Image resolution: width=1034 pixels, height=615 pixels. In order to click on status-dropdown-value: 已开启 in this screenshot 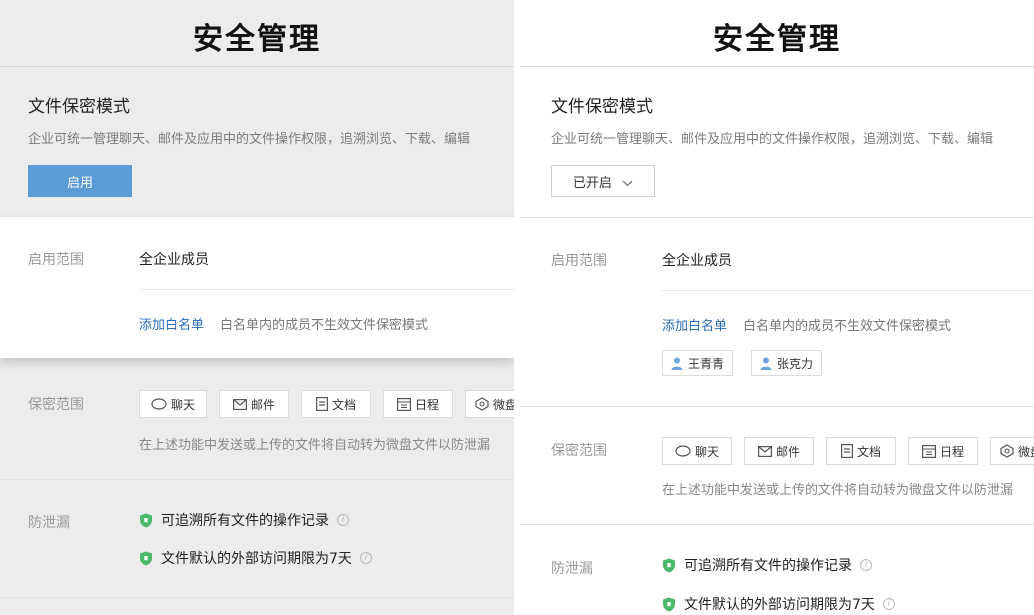, I will do `click(592, 183)`.